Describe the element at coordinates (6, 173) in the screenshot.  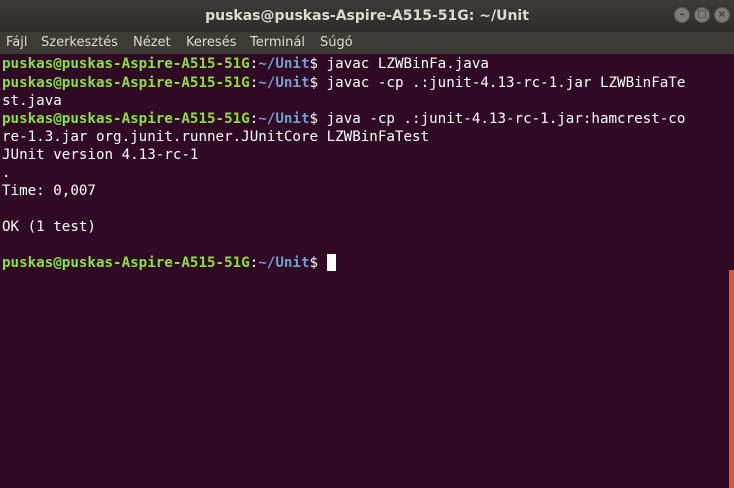
I see `terminal-output-line: .` at that location.